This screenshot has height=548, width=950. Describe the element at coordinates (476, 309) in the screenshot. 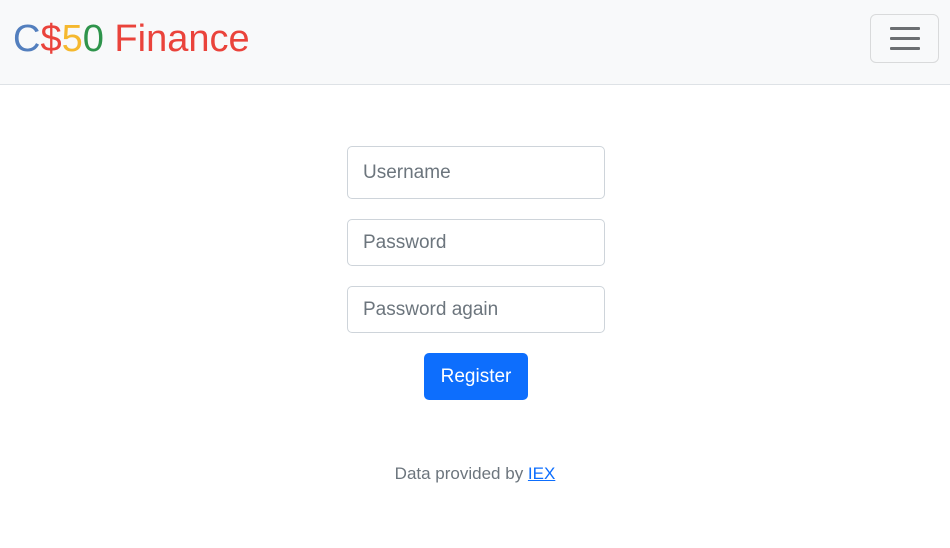

I see `password-confirmation-input` at that location.